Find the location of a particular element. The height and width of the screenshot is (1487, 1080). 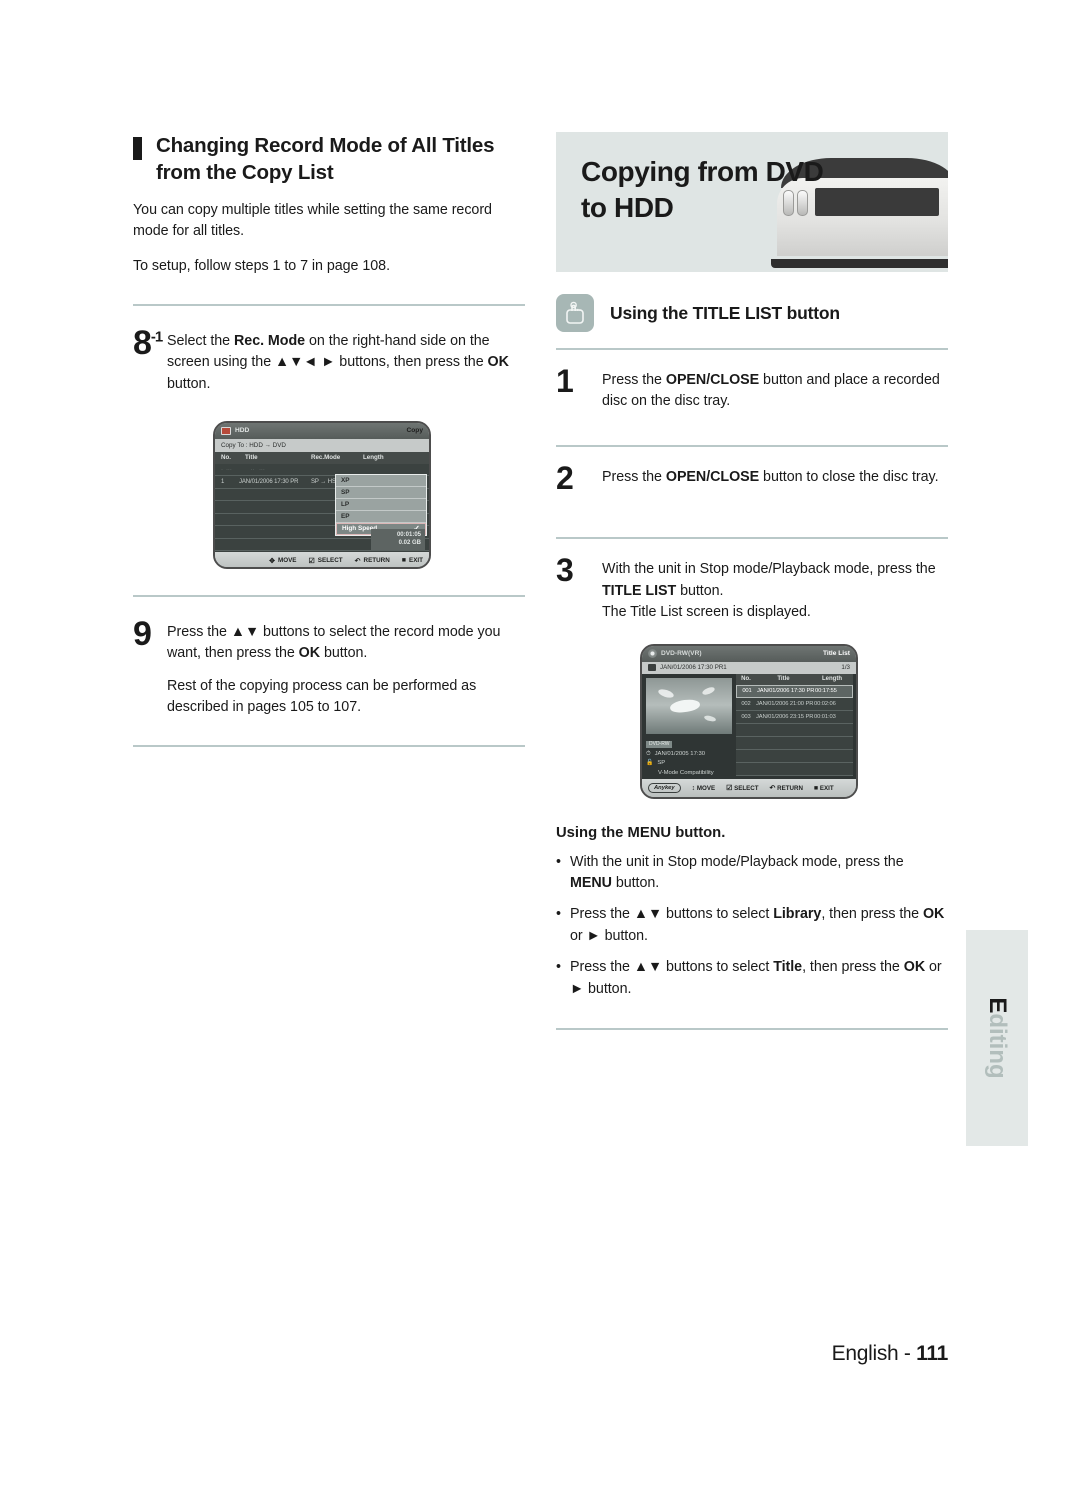

step-8-sup: -1 is located at coordinates (156, 337).